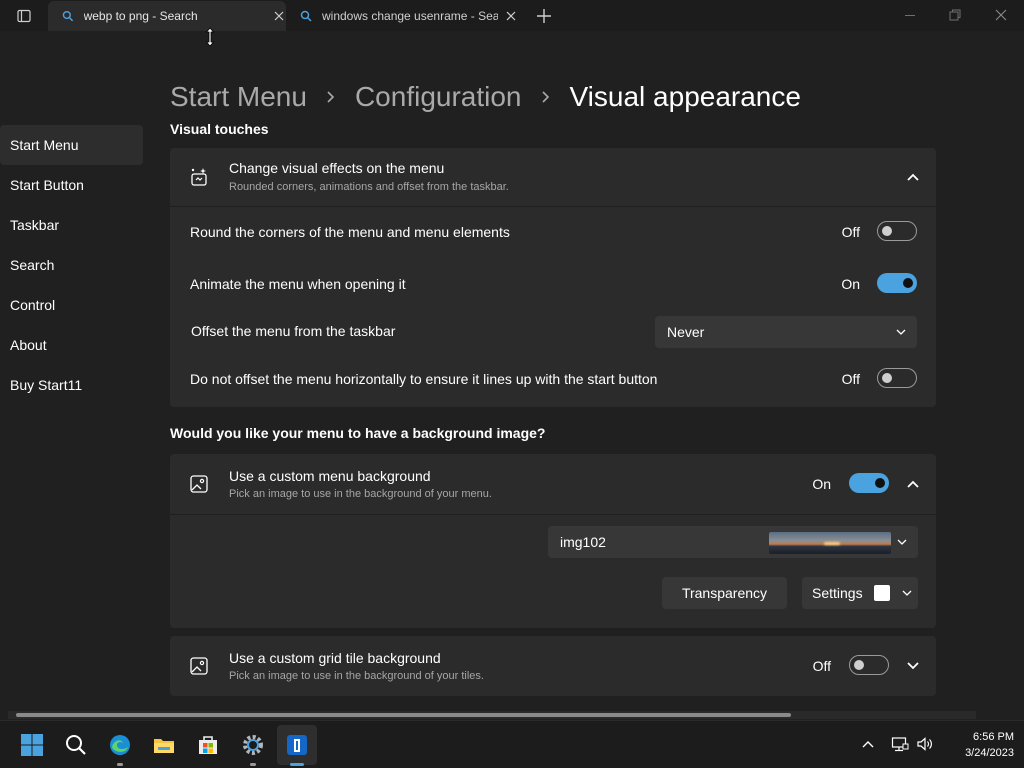  I want to click on scrollbar-thumb, so click(403, 715).